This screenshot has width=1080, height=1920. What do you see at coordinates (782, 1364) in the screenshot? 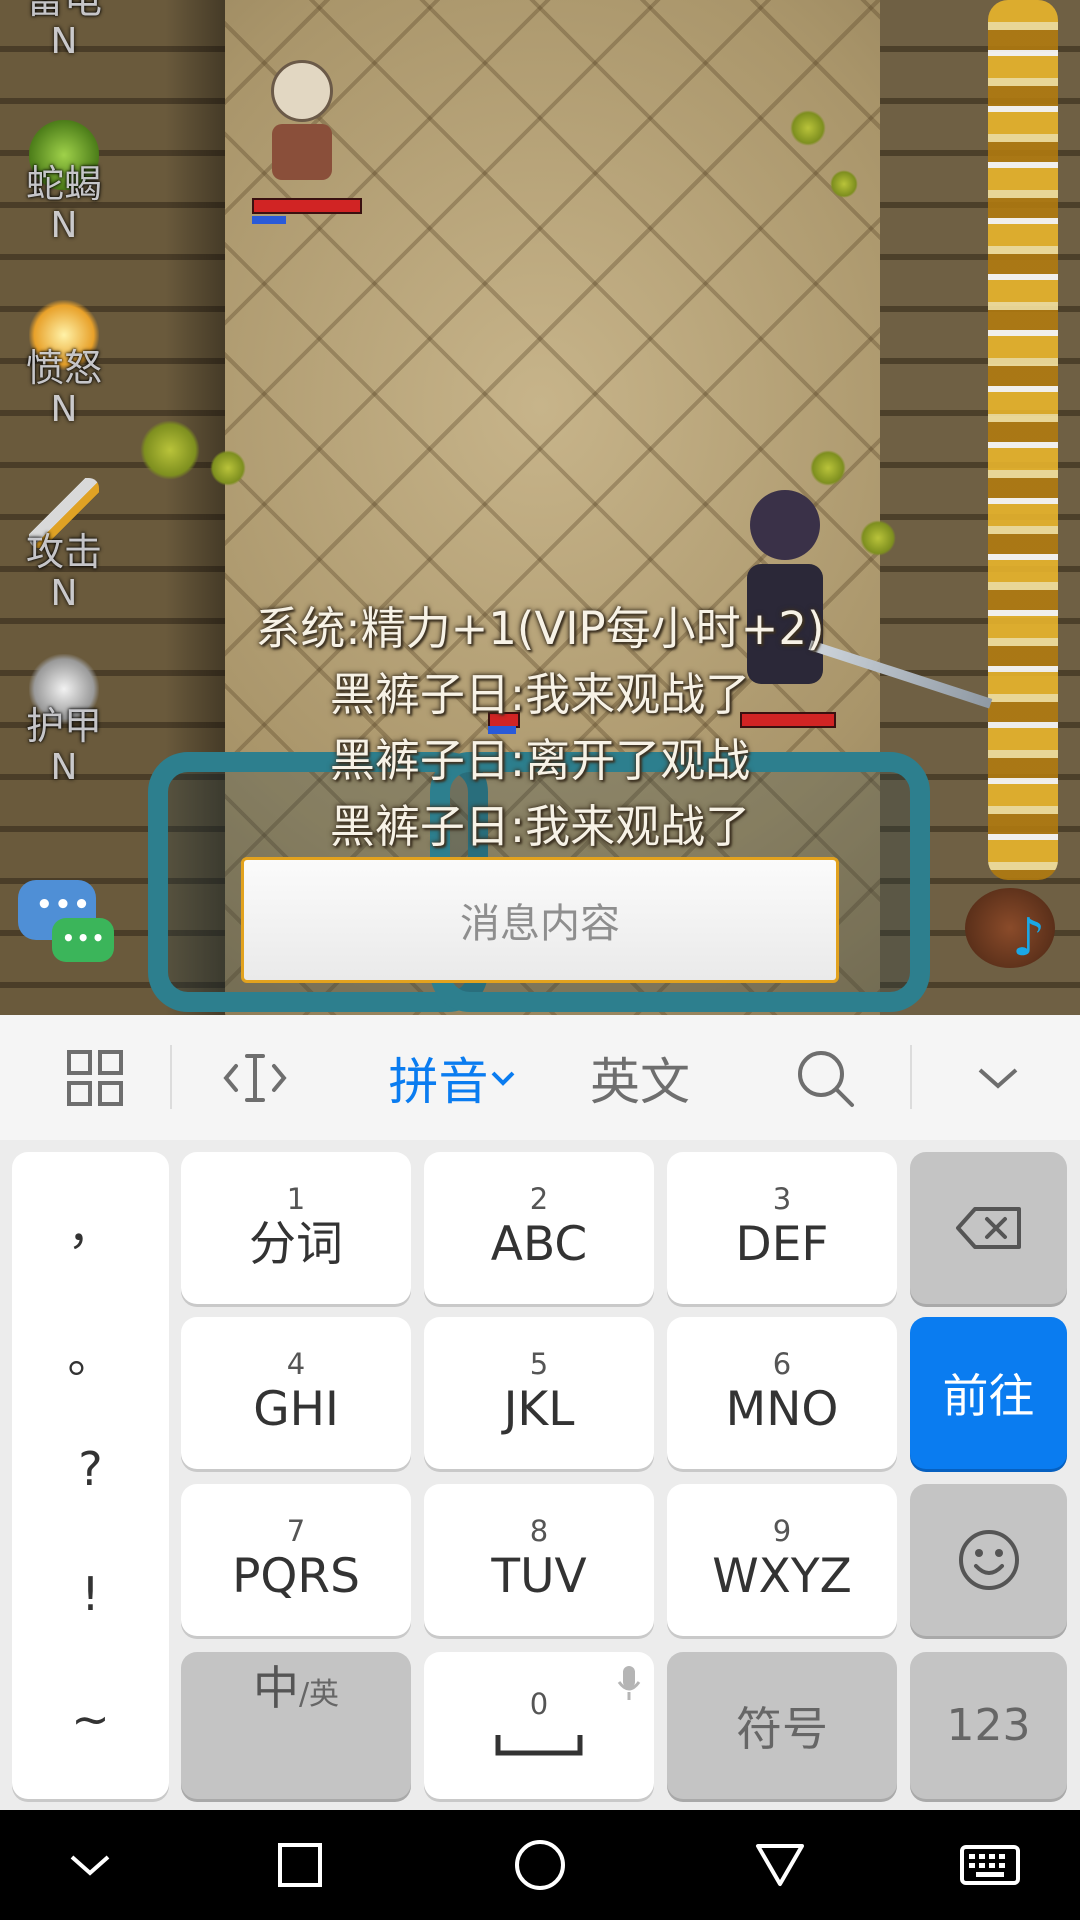
I see `key-number: 6` at bounding box center [782, 1364].